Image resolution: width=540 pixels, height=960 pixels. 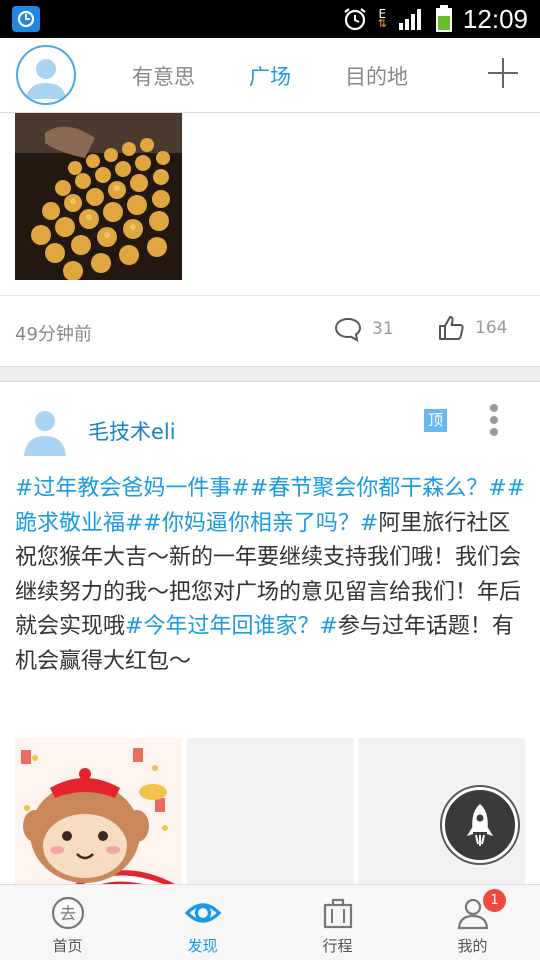 What do you see at coordinates (376, 76) in the screenshot?
I see `tab-destination: 目的地` at bounding box center [376, 76].